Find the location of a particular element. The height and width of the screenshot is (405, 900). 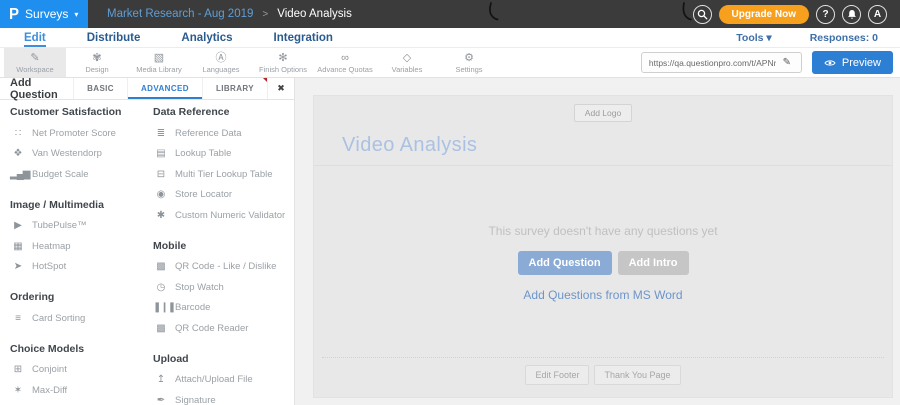

close-panel-button: ✖ is located at coordinates (280, 88).